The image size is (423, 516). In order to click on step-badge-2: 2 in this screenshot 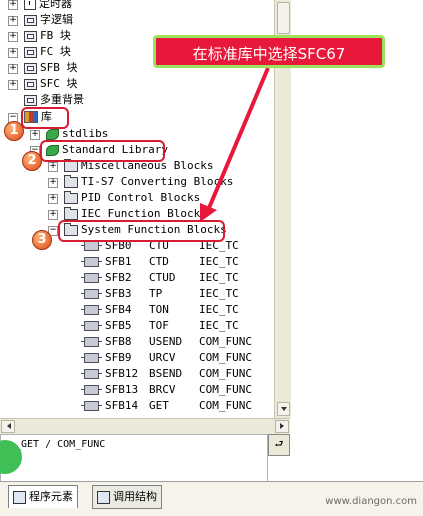, I will do `click(32, 161)`.